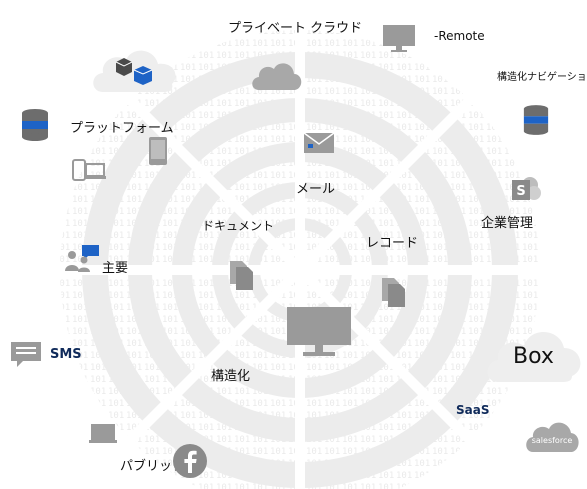  Describe the element at coordinates (277, 76) in the screenshot. I see `cloud-icon` at that location.